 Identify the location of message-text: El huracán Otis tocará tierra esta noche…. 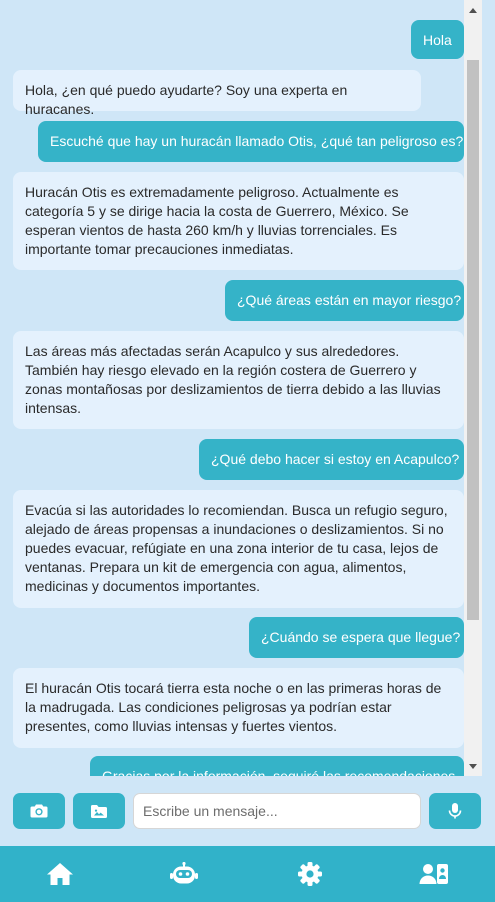
(233, 707).